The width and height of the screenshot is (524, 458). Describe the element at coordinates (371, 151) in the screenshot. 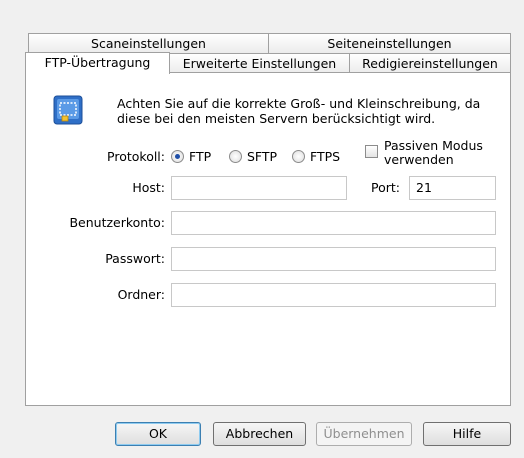

I see `passive-mode-checkbox` at that location.